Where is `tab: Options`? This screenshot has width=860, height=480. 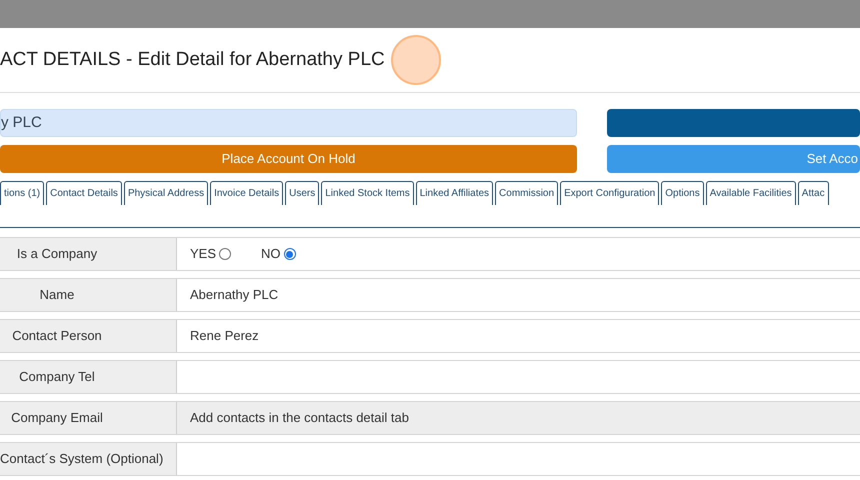 tab: Options is located at coordinates (682, 193).